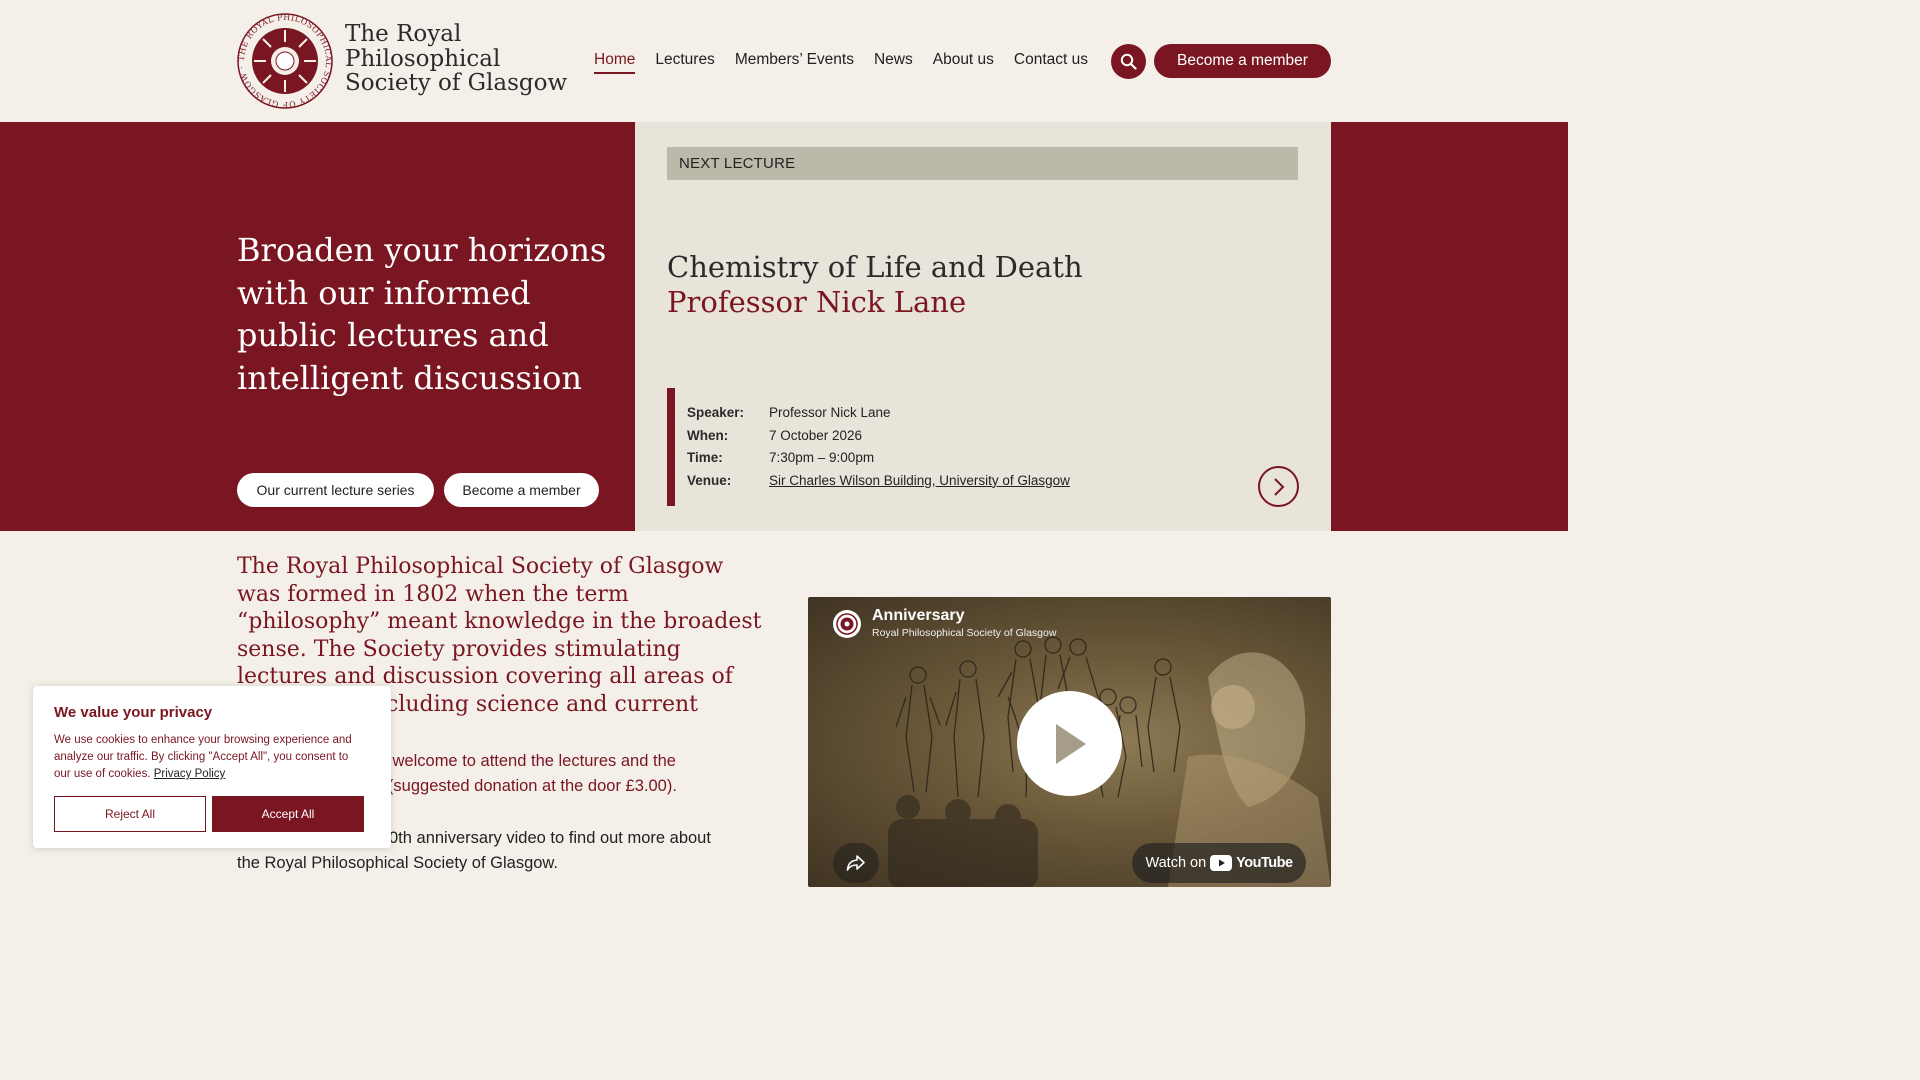 The image size is (1920, 1080). I want to click on detail-value: Professor Nick Lane, so click(830, 412).